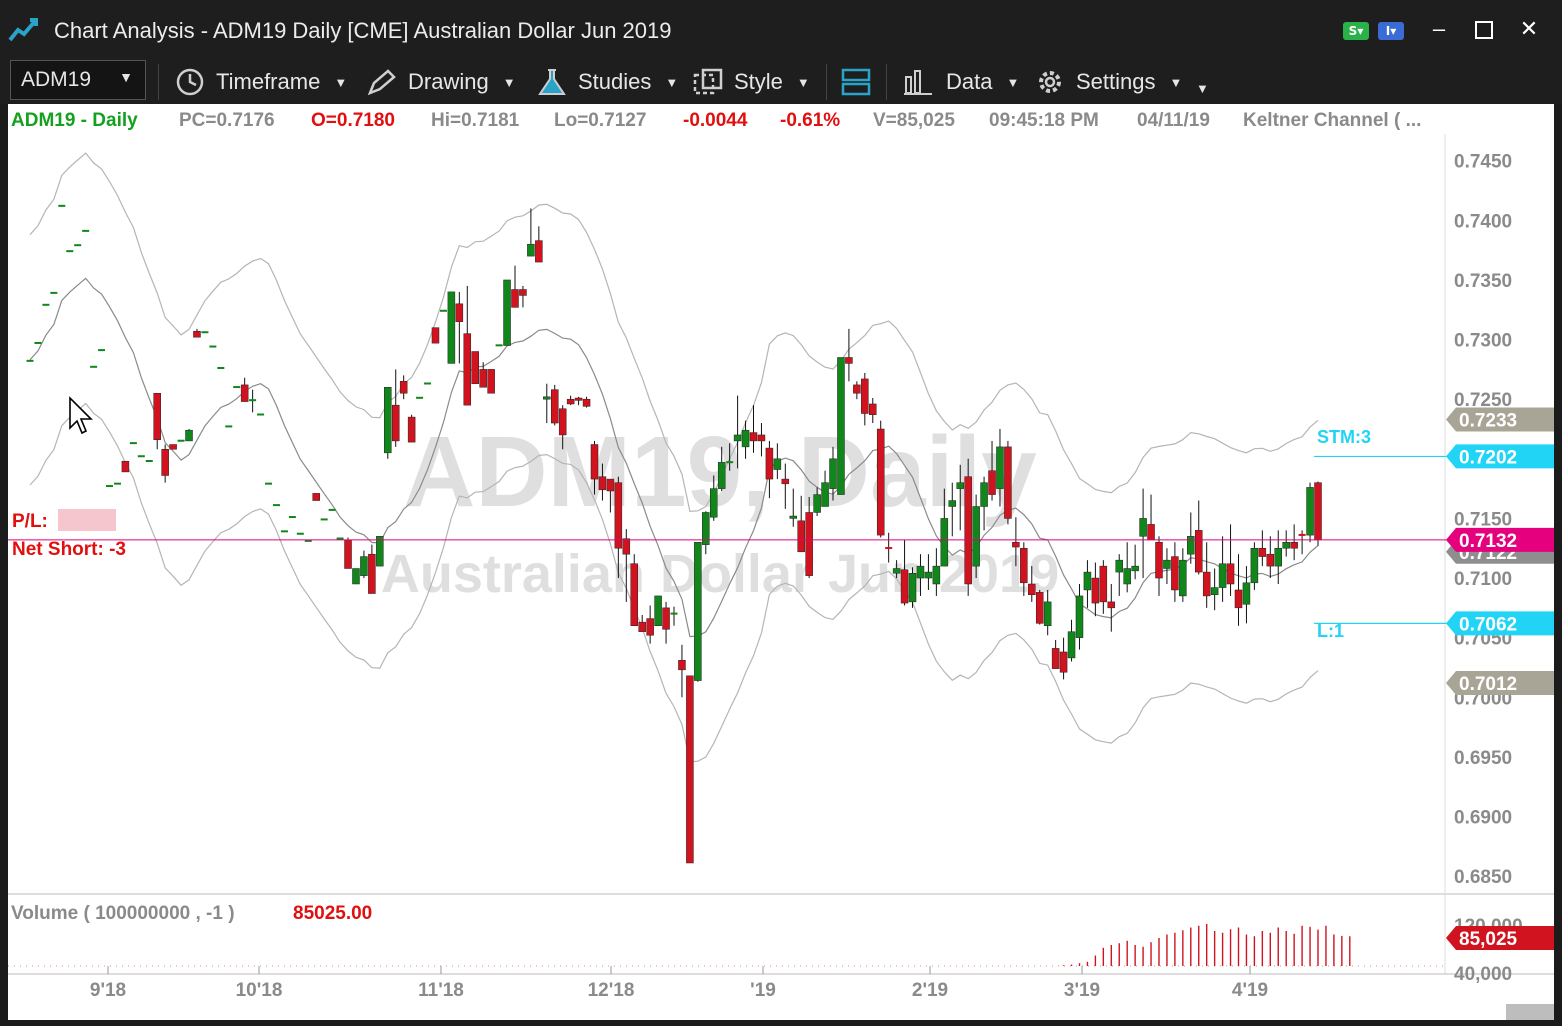 This screenshot has width=1562, height=1026. What do you see at coordinates (123, 913) in the screenshot?
I see `volume-panel-title: Volume ( 100000000 , -1 )` at bounding box center [123, 913].